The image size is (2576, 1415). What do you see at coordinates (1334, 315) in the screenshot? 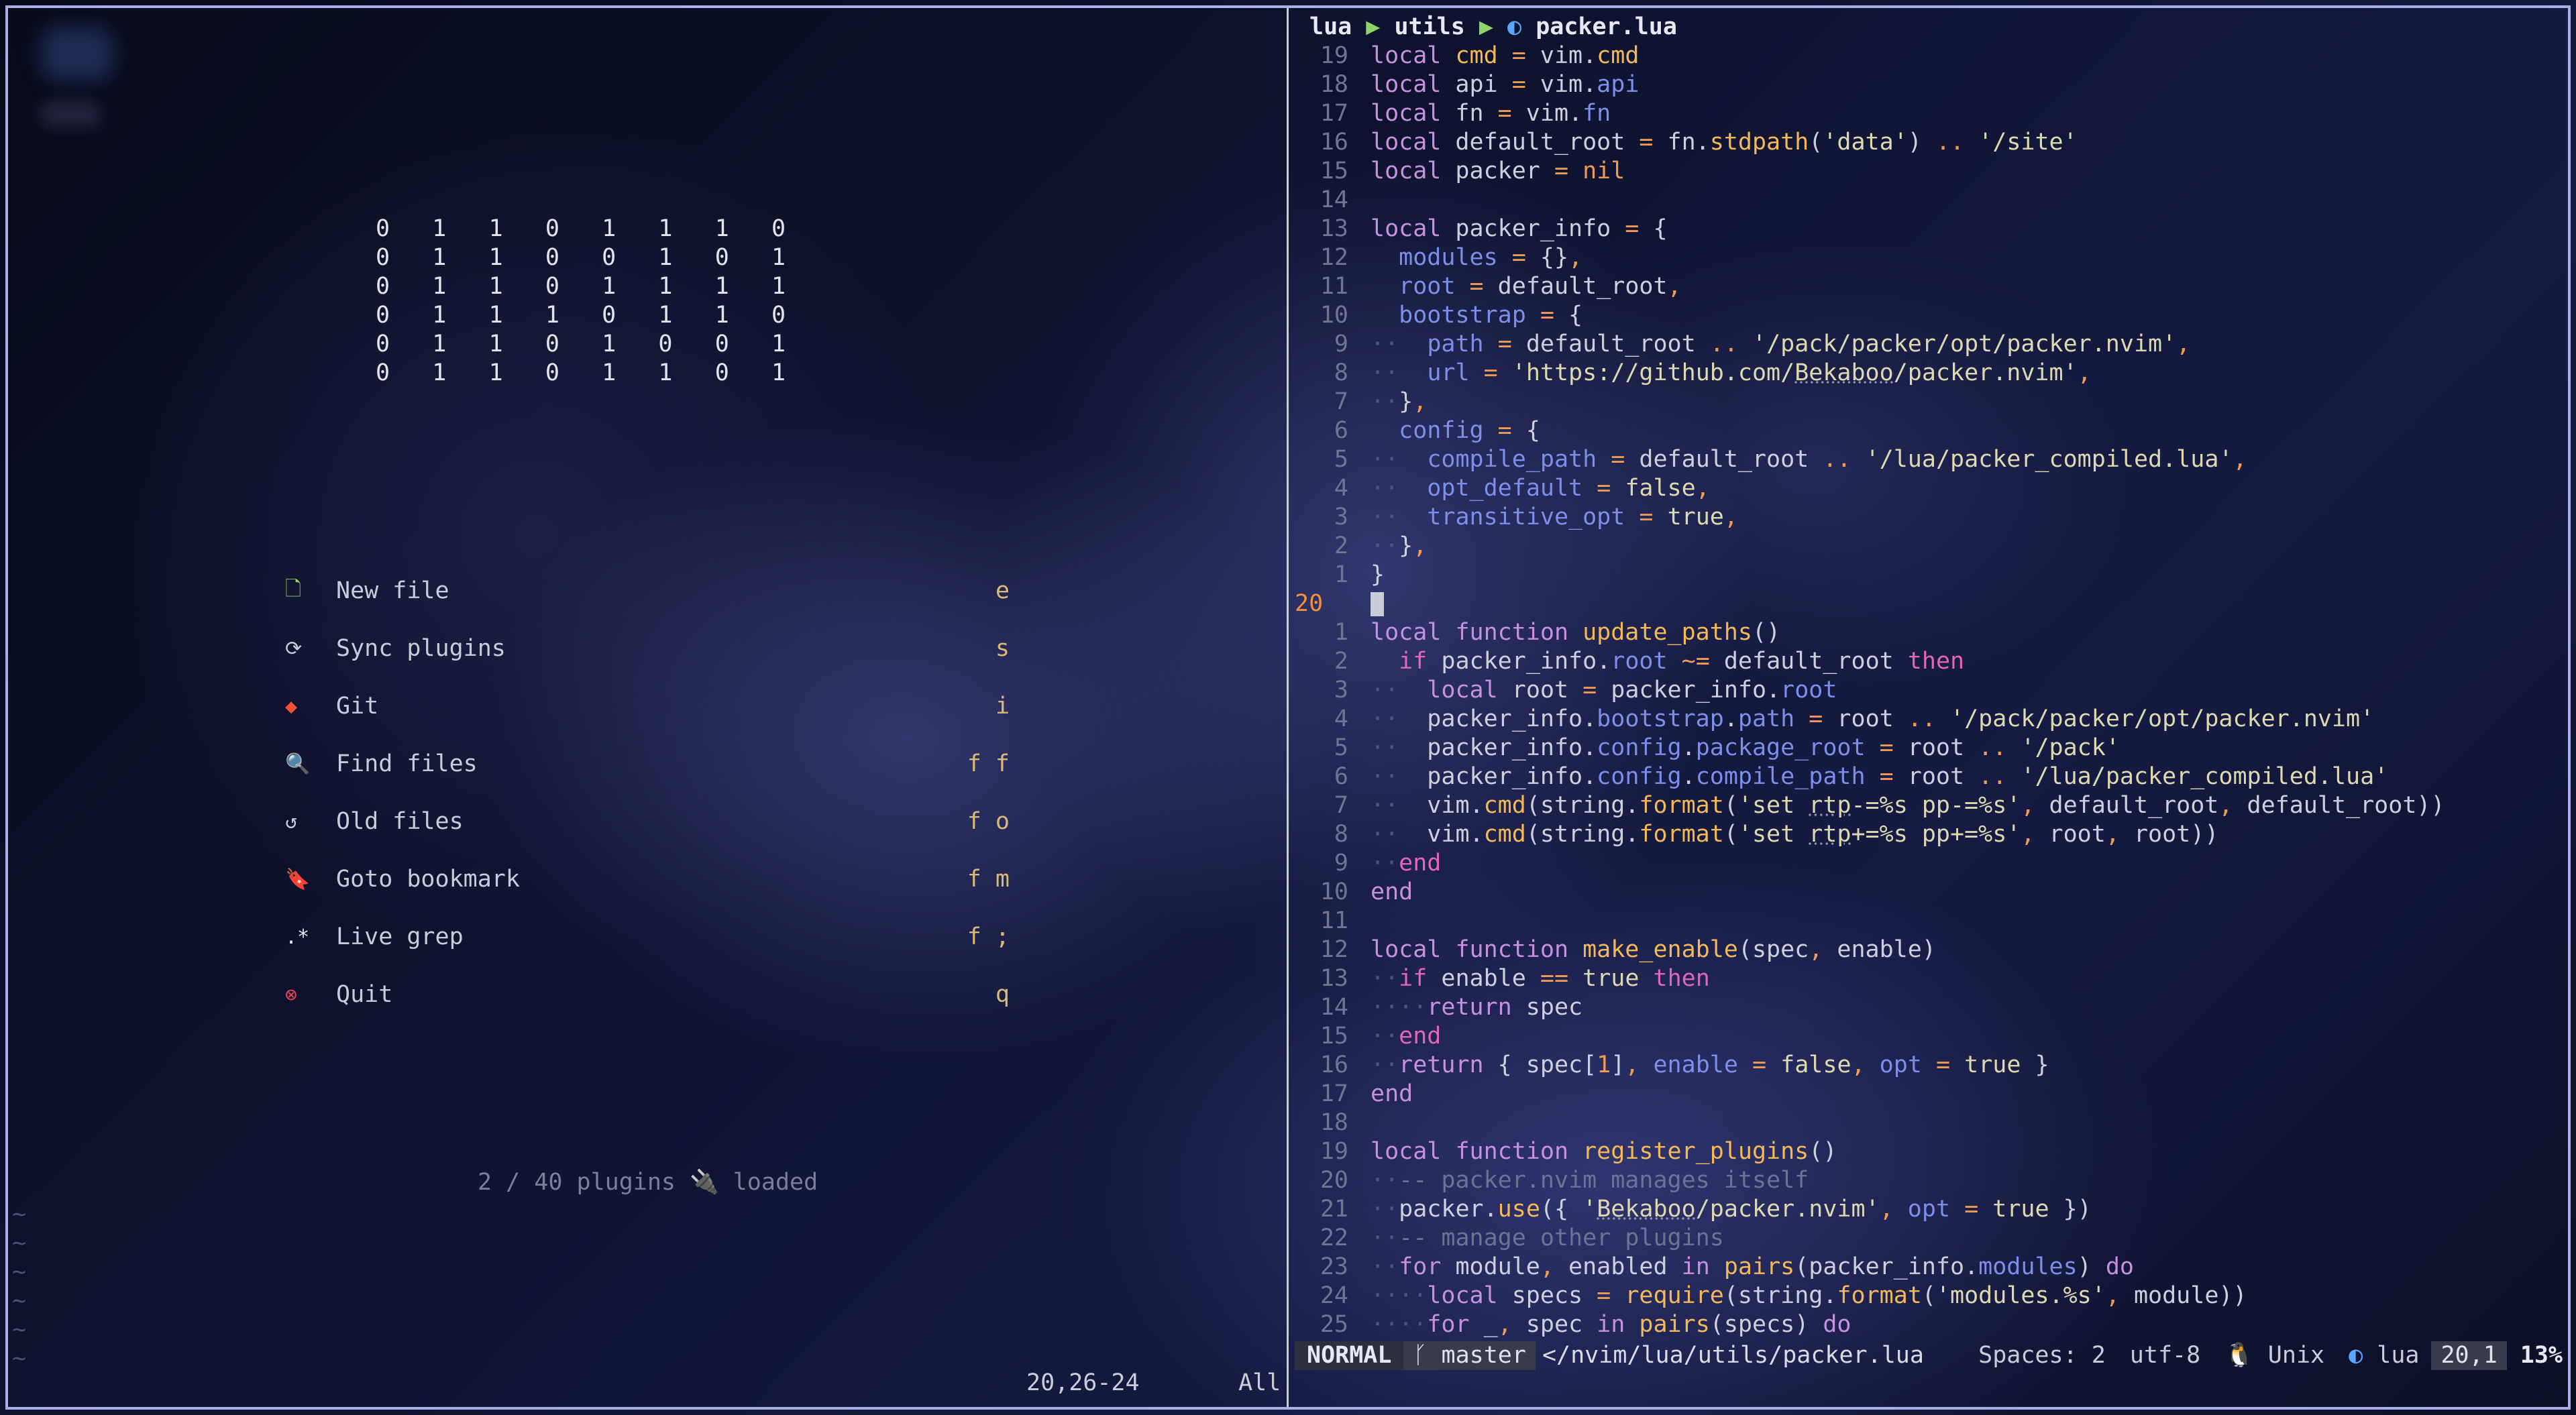
I see `line-number: 10` at bounding box center [1334, 315].